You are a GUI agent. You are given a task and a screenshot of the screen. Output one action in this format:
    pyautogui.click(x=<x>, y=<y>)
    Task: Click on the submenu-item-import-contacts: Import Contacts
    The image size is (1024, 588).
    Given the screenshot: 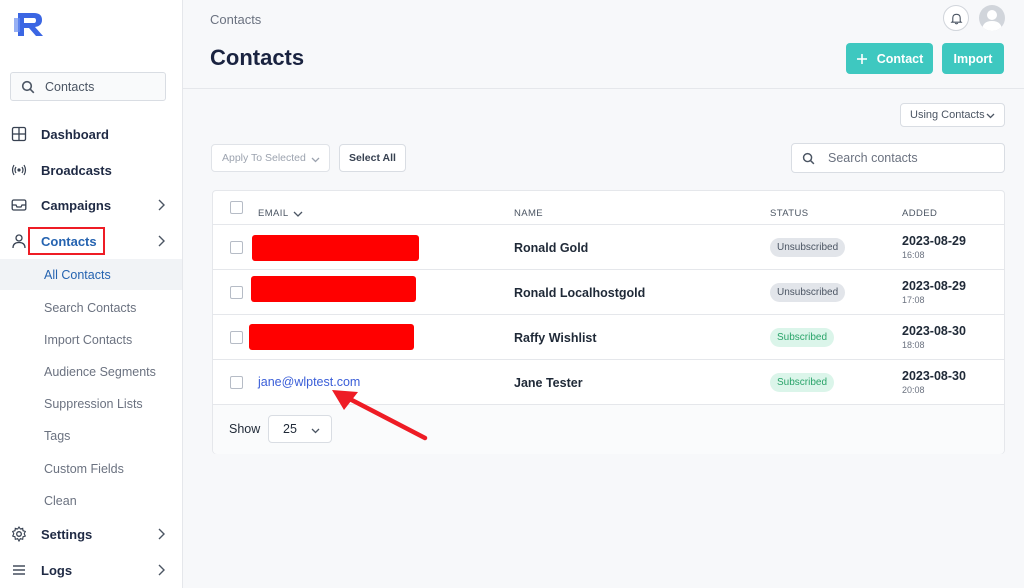 What is the action you would take?
    pyautogui.click(x=91, y=339)
    